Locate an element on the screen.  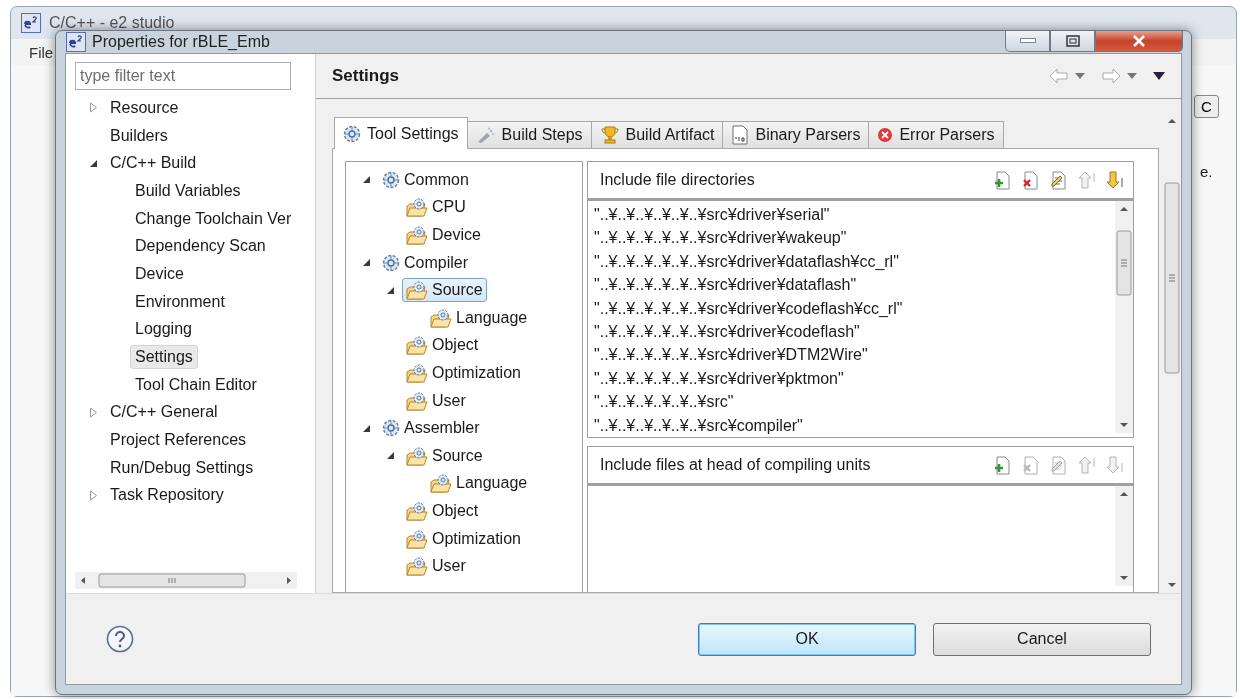
binary-file-icon is located at coordinates (740, 135).